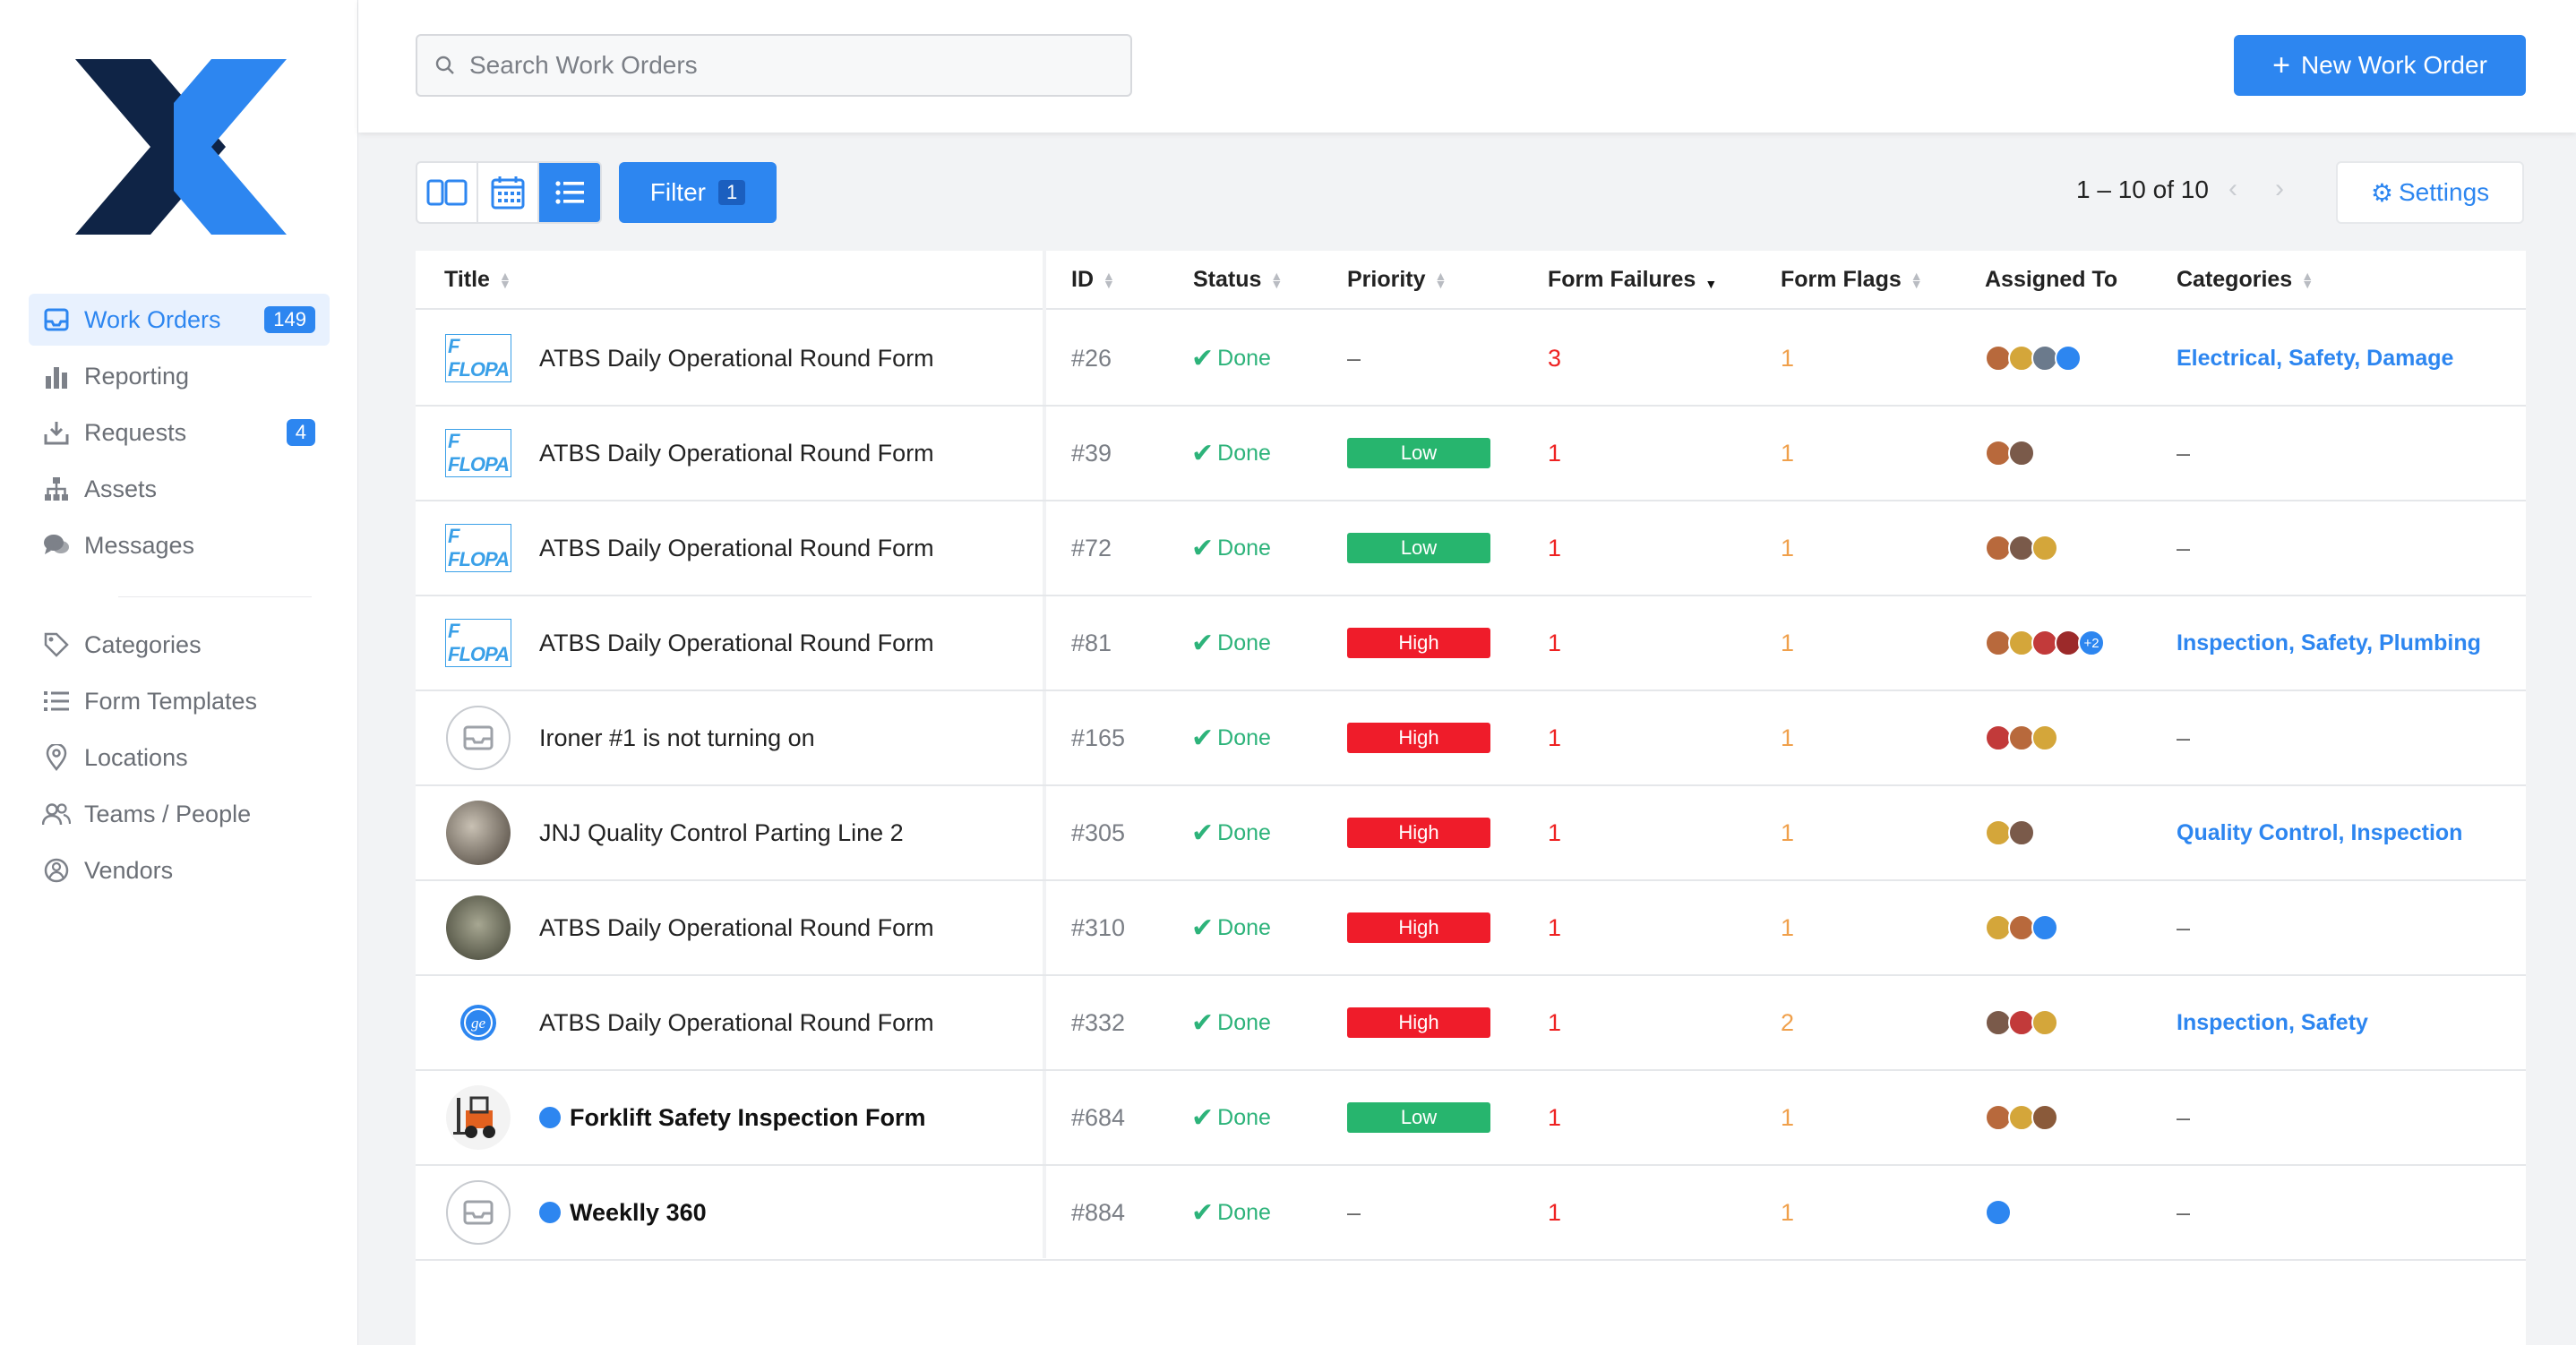 The width and height of the screenshot is (2576, 1345). What do you see at coordinates (478, 1023) in the screenshot?
I see `row-thumbnail: ge` at bounding box center [478, 1023].